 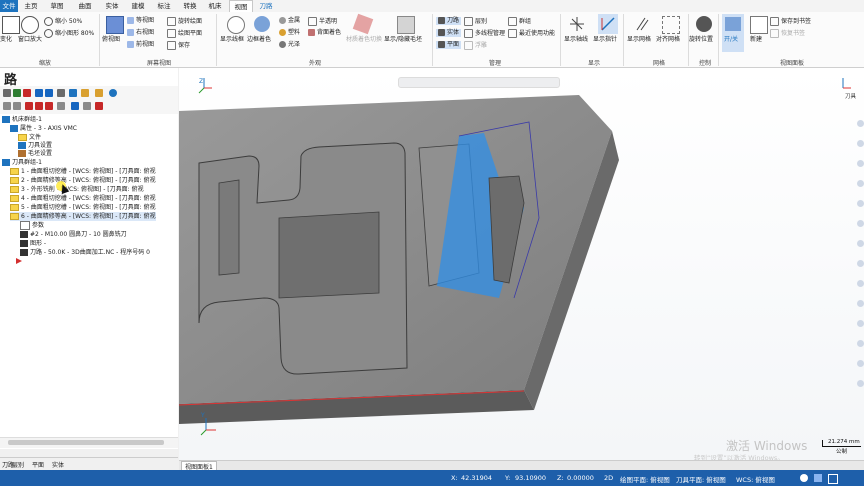 What do you see at coordinates (756, 40) in the screenshot?
I see `new-viewsheet-label: 新建` at bounding box center [756, 40].